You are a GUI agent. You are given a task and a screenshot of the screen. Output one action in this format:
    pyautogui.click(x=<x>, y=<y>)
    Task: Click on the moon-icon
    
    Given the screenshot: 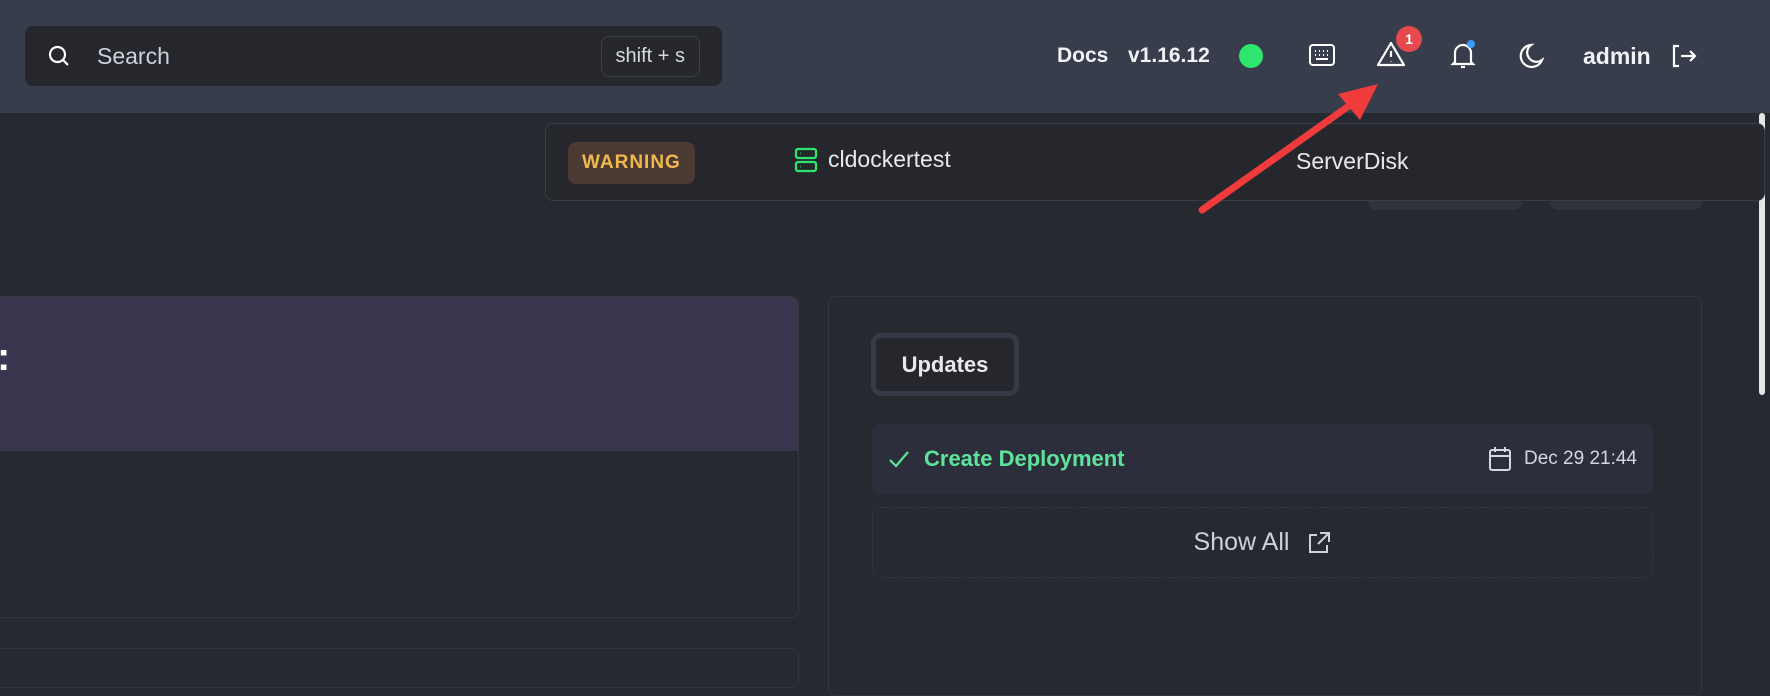 What is the action you would take?
    pyautogui.click(x=1532, y=56)
    